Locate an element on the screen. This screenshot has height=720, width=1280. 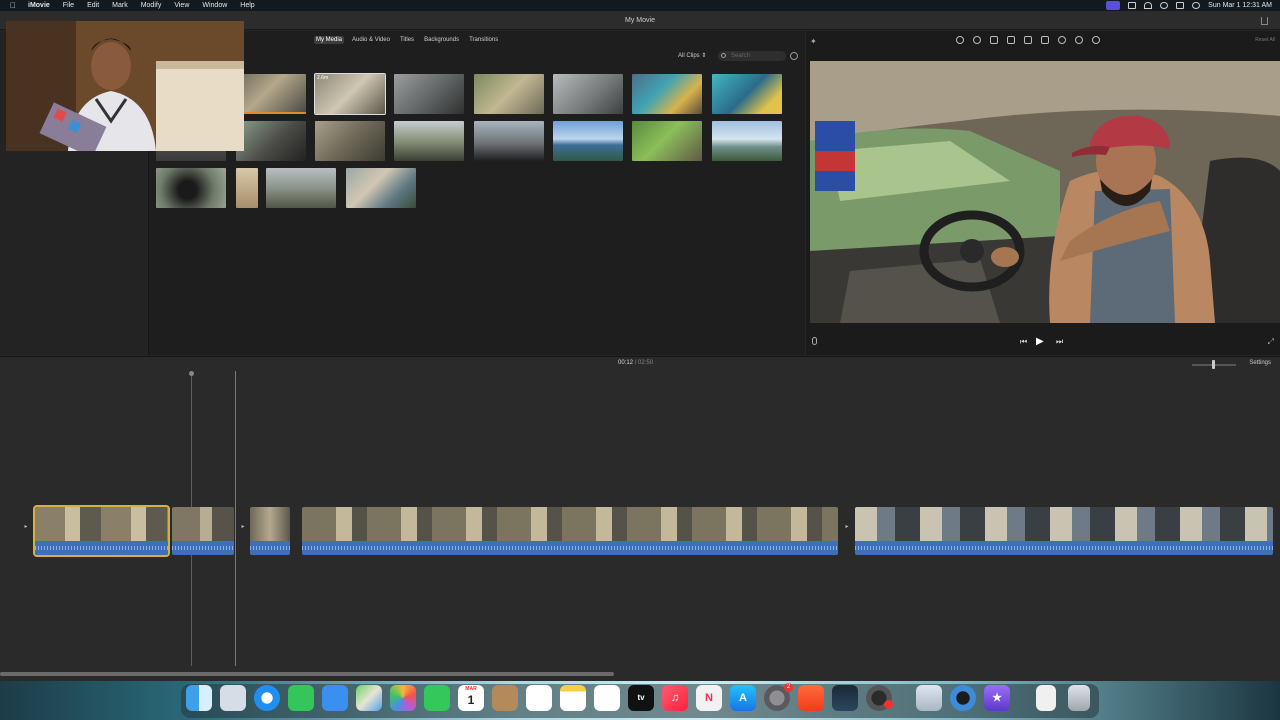
speed-icon is located at coordinates (1062, 40).